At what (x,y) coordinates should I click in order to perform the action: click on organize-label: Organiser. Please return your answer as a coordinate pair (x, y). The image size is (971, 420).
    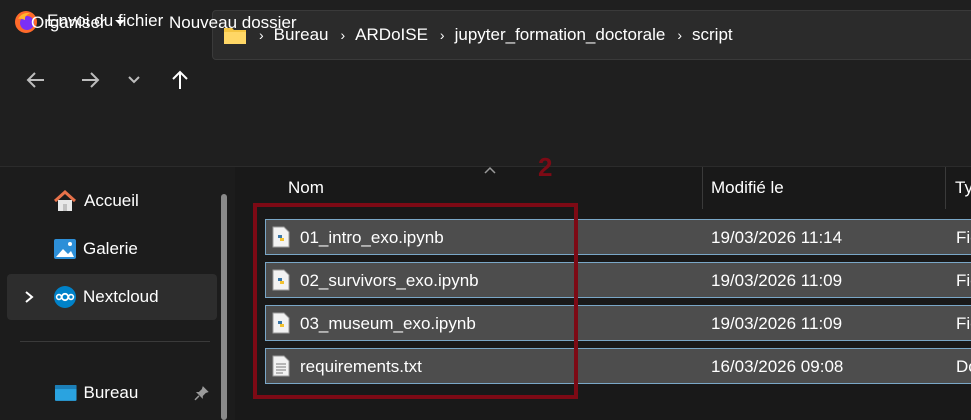
    Looking at the image, I should click on (68, 22).